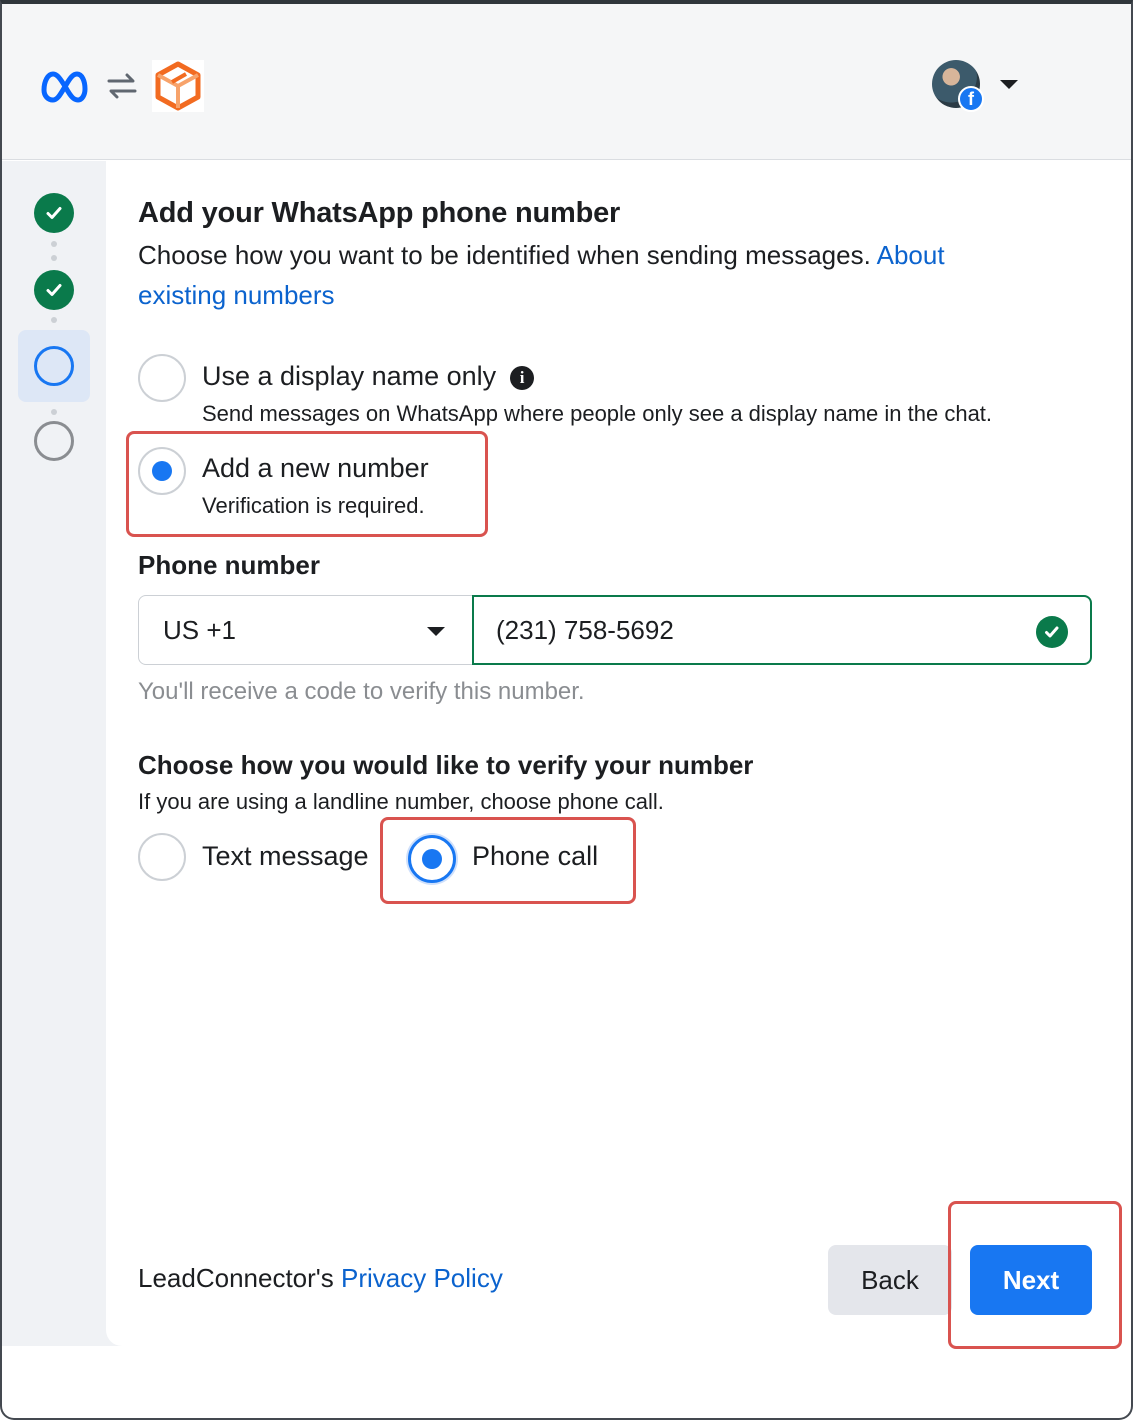  I want to click on step-2-complete, so click(54, 290).